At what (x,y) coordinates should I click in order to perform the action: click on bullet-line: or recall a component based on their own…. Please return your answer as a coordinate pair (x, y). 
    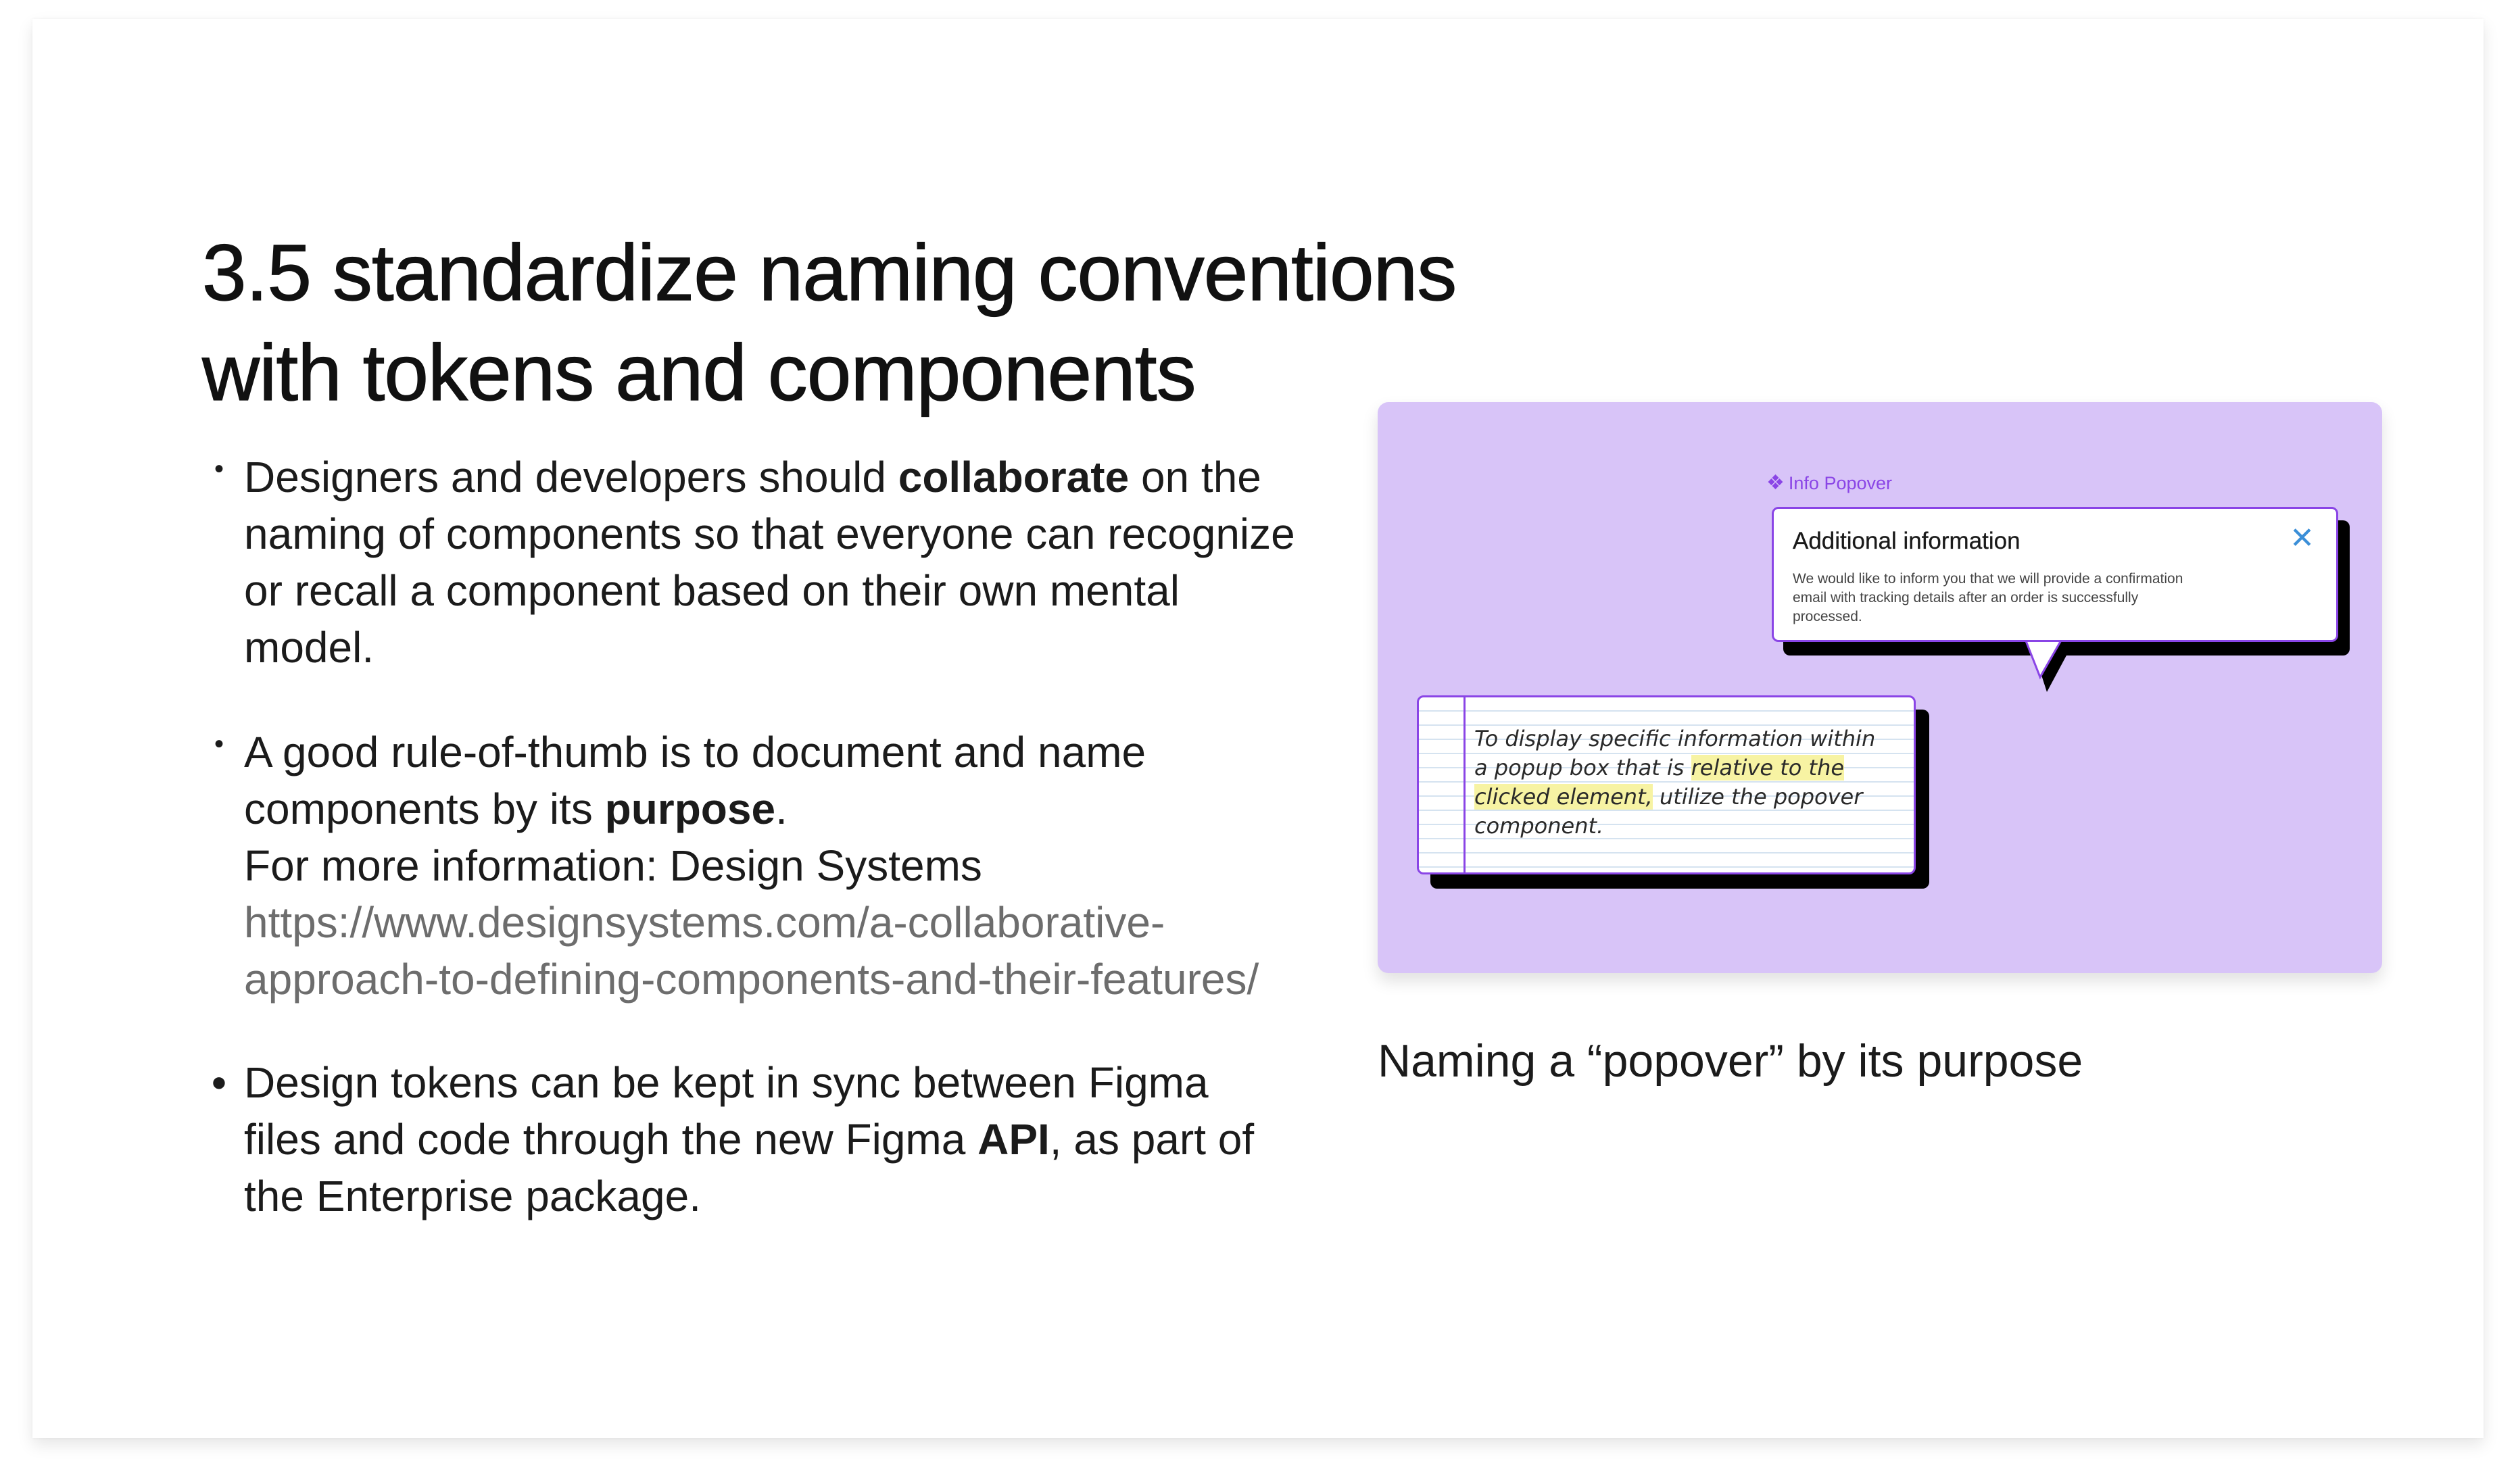
    Looking at the image, I should click on (712, 590).